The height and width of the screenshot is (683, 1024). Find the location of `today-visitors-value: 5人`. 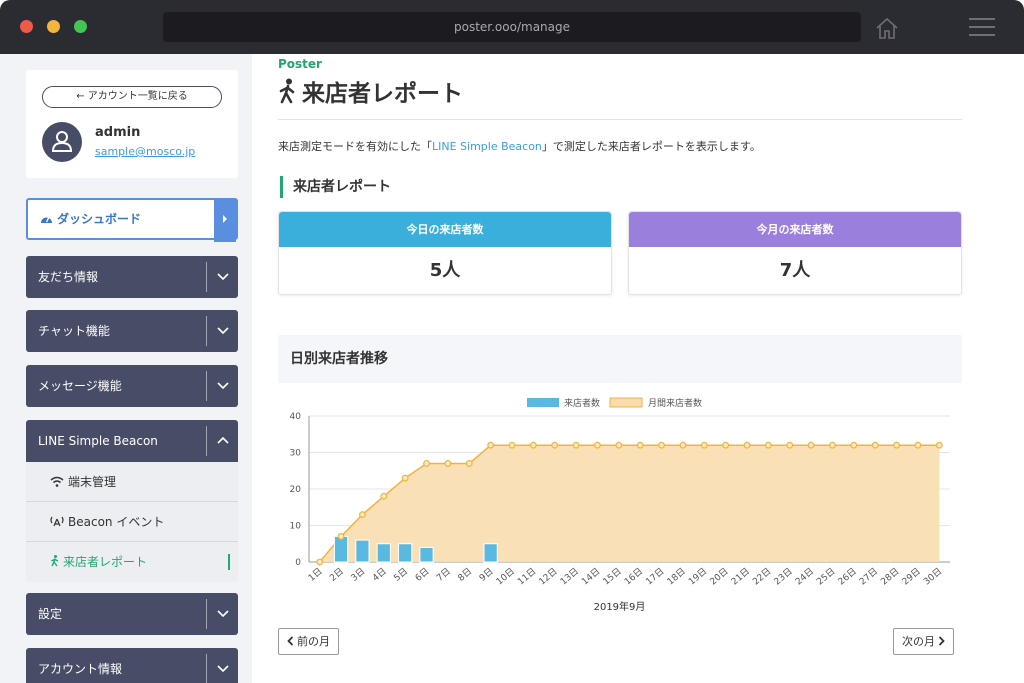

today-visitors-value: 5人 is located at coordinates (445, 270).